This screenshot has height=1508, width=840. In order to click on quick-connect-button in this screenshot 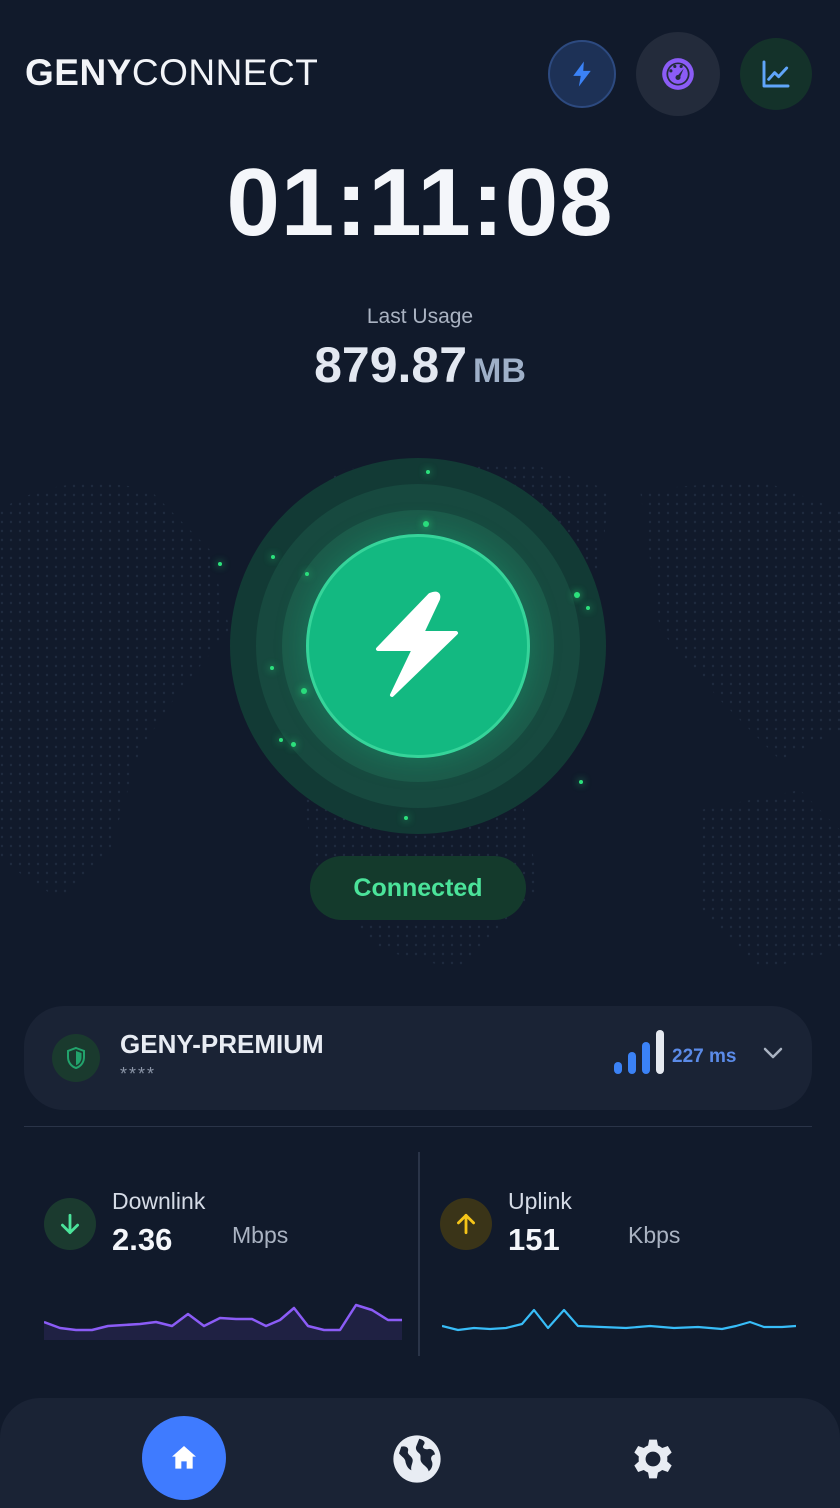, I will do `click(582, 74)`.